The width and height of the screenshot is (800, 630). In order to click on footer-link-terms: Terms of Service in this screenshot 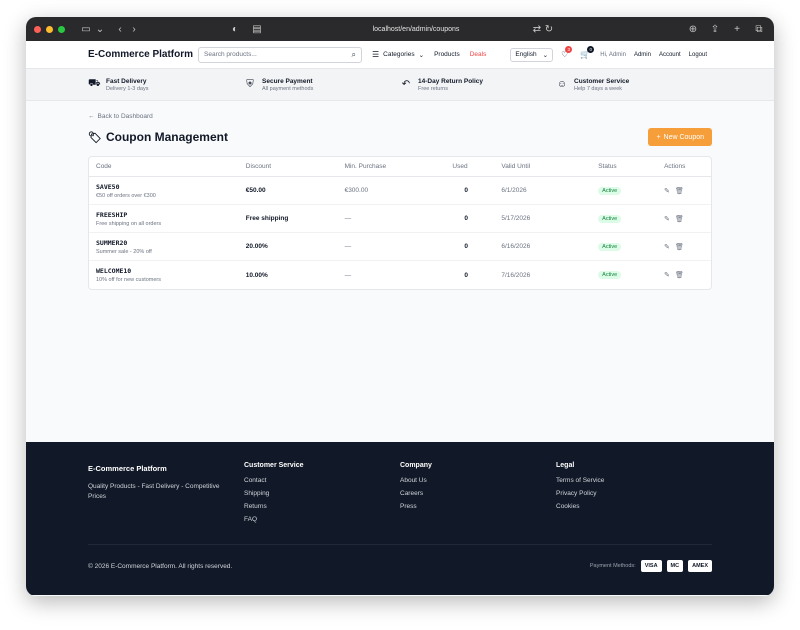, I will do `click(634, 480)`.